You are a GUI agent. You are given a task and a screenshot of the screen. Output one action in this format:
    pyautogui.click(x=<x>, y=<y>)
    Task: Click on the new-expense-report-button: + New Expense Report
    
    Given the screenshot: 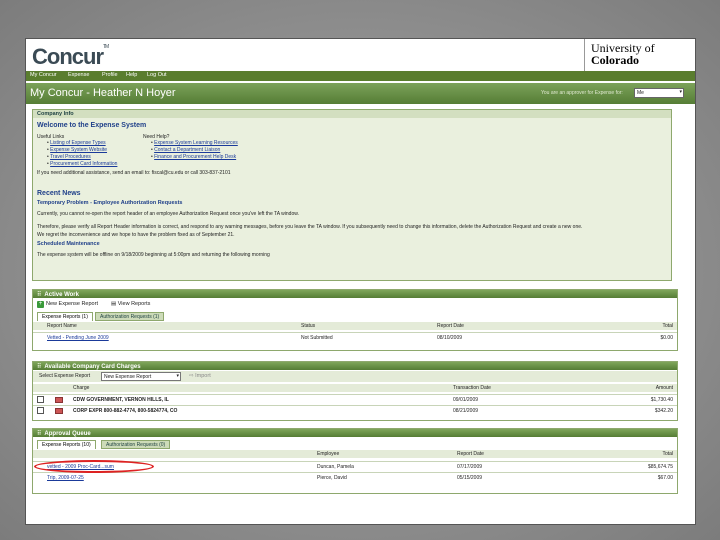 What is the action you would take?
    pyautogui.click(x=67, y=304)
    